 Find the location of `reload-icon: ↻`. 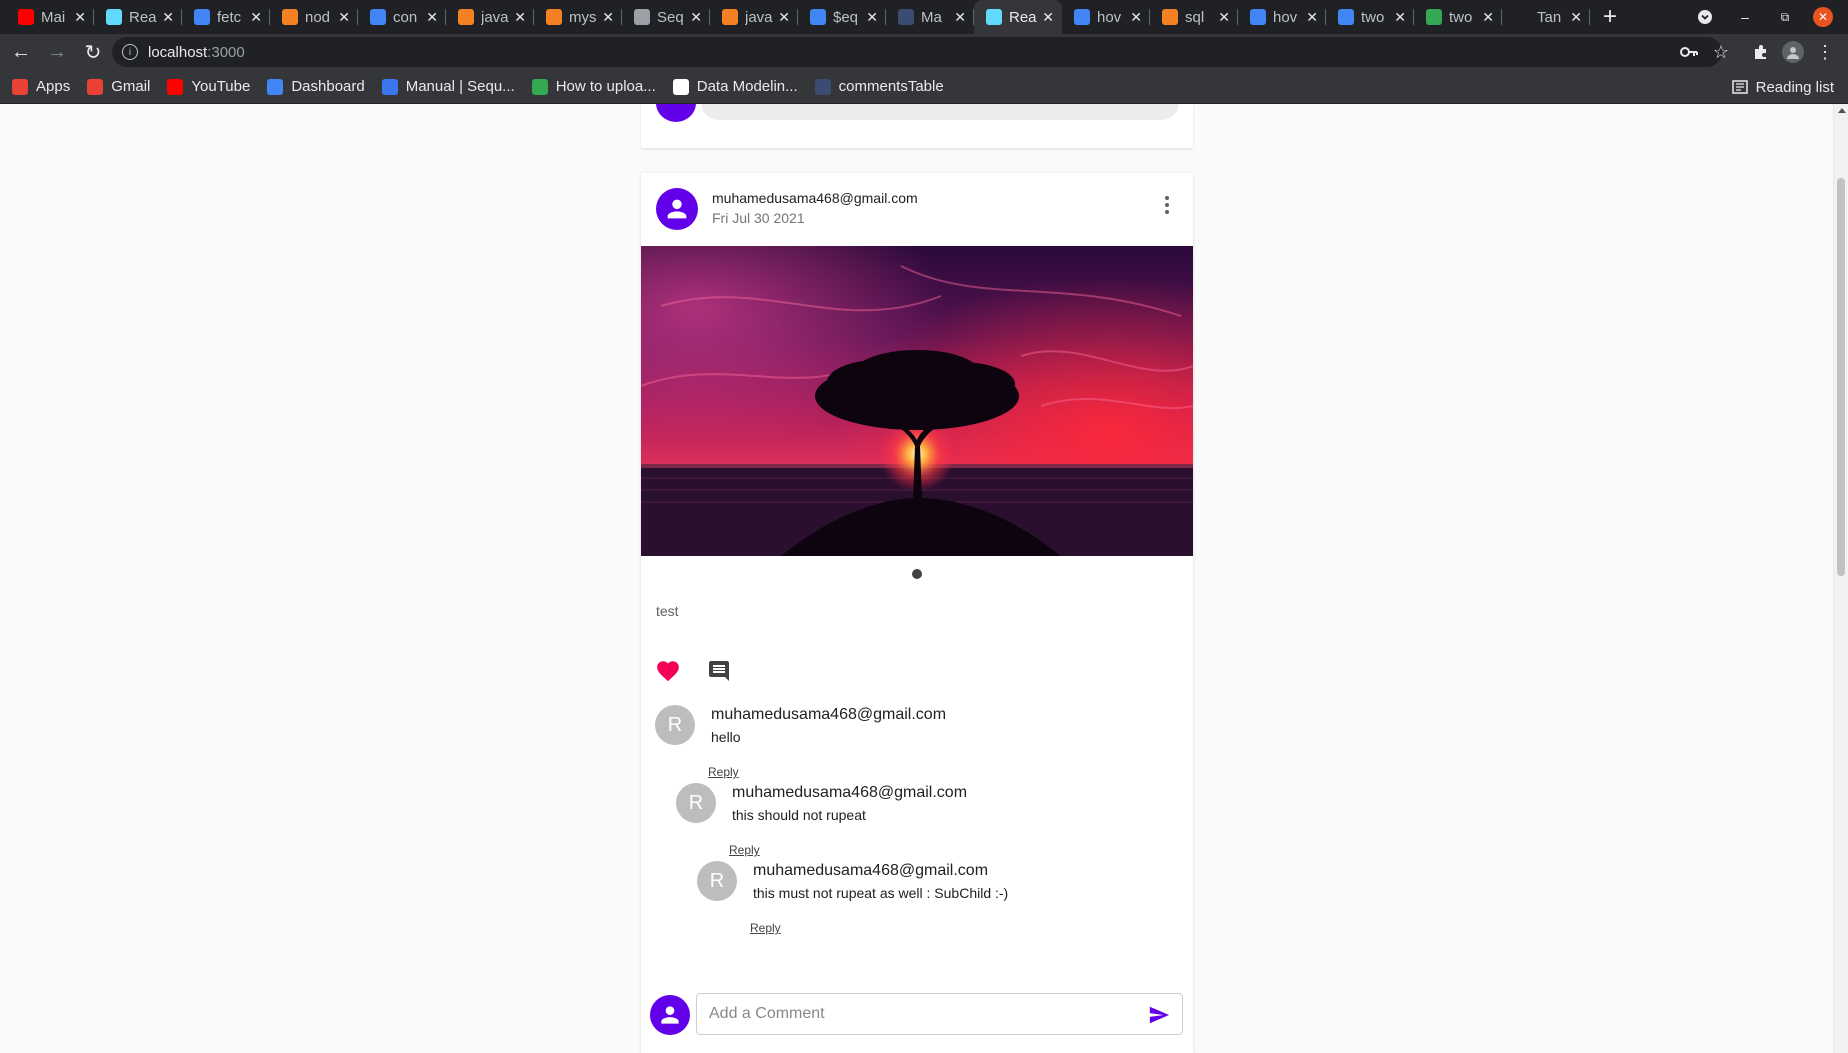

reload-icon: ↻ is located at coordinates (93, 52).